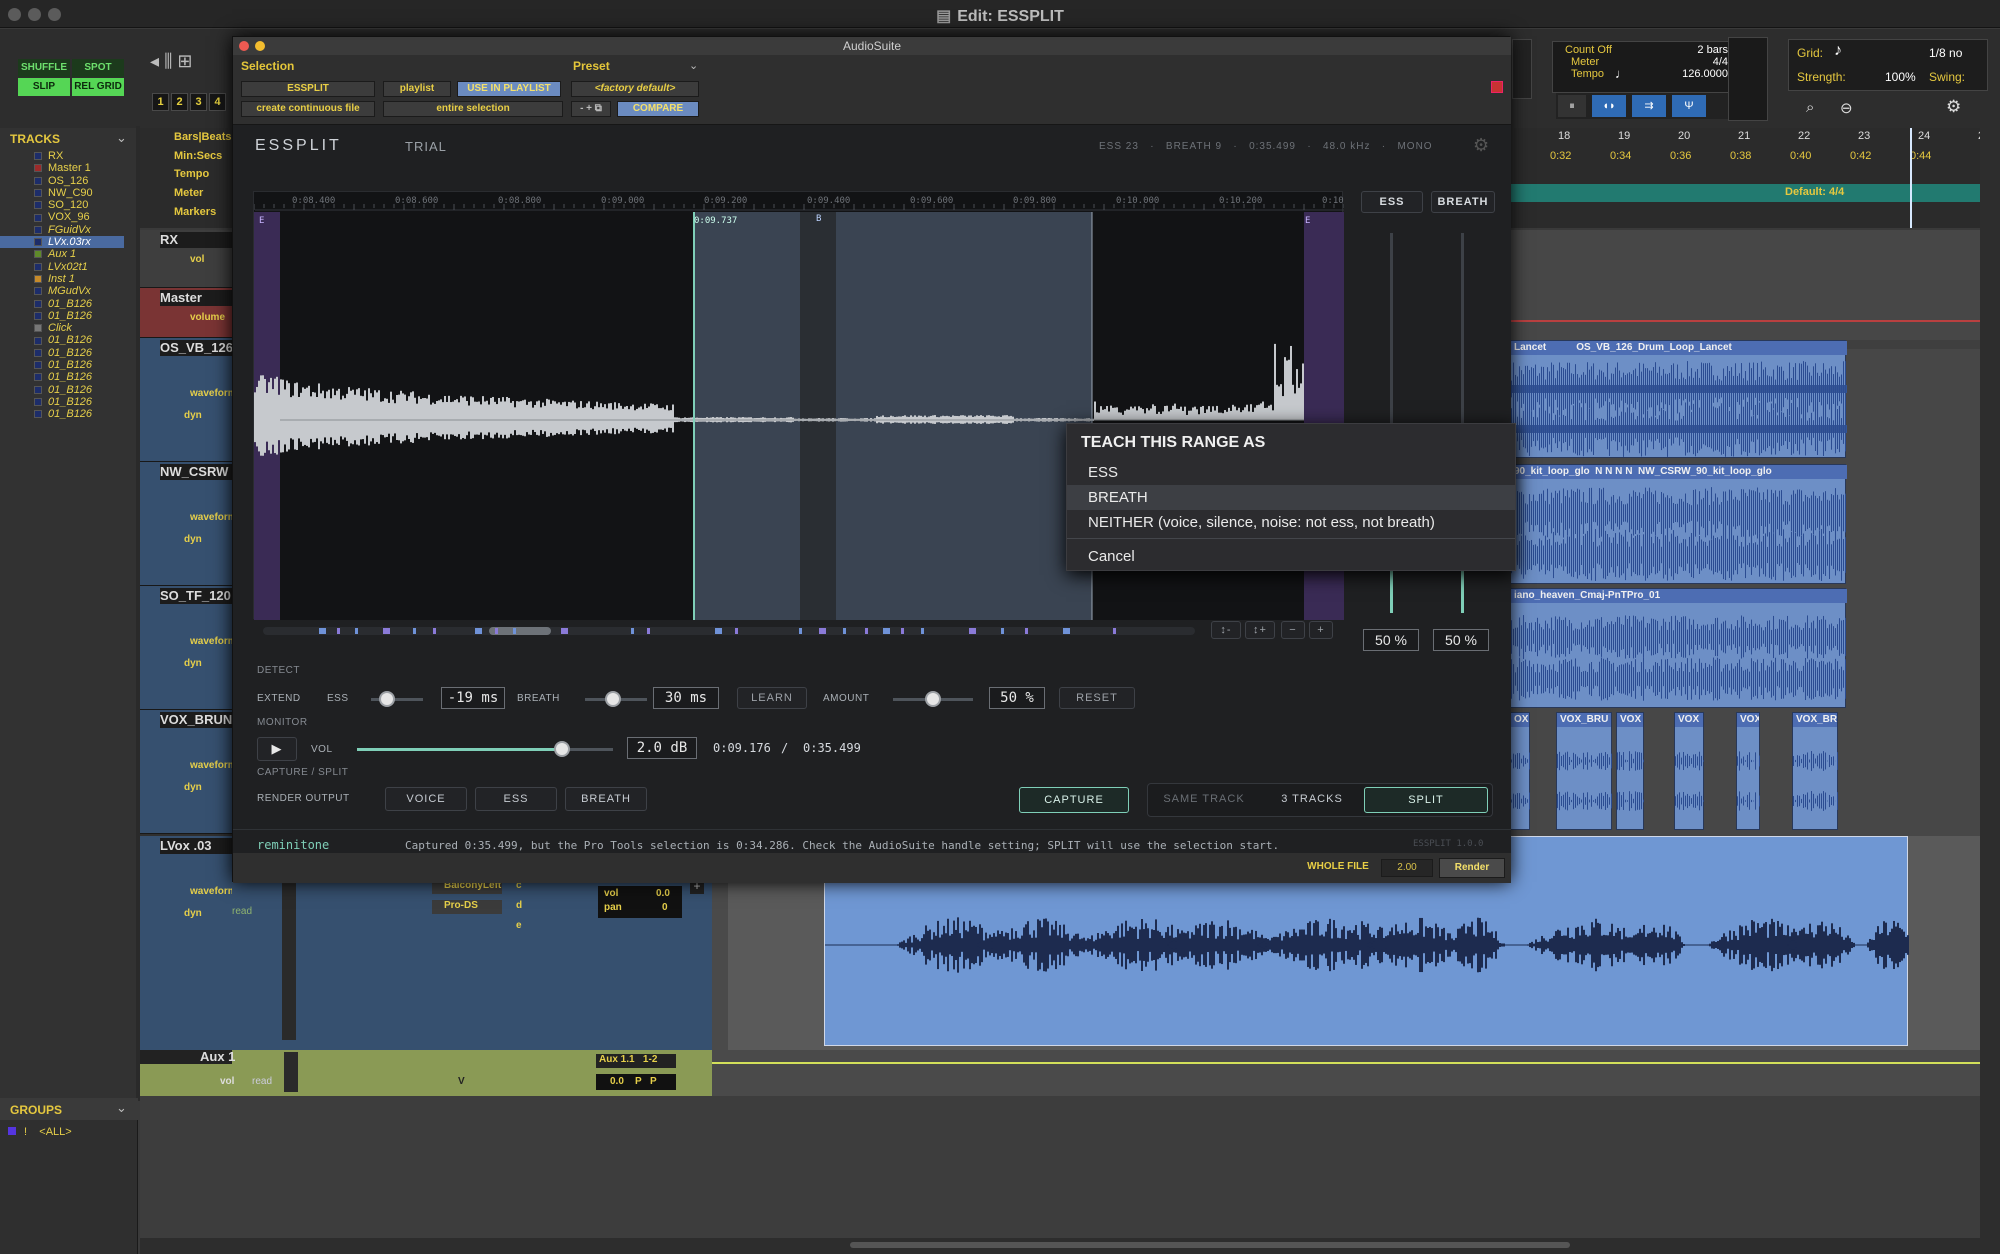 This screenshot has height=1254, width=2000. What do you see at coordinates (933, 699) in the screenshot?
I see `amount-slider` at bounding box center [933, 699].